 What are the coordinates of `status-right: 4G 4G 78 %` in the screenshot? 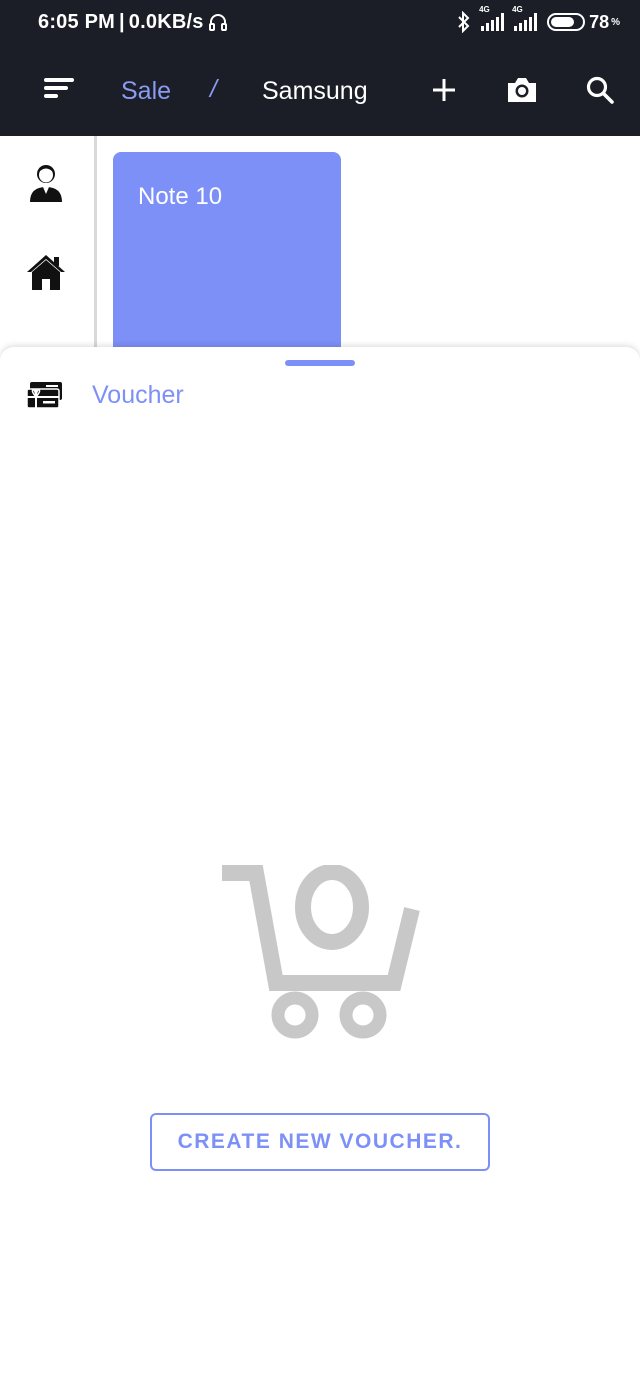 It's located at (538, 19).